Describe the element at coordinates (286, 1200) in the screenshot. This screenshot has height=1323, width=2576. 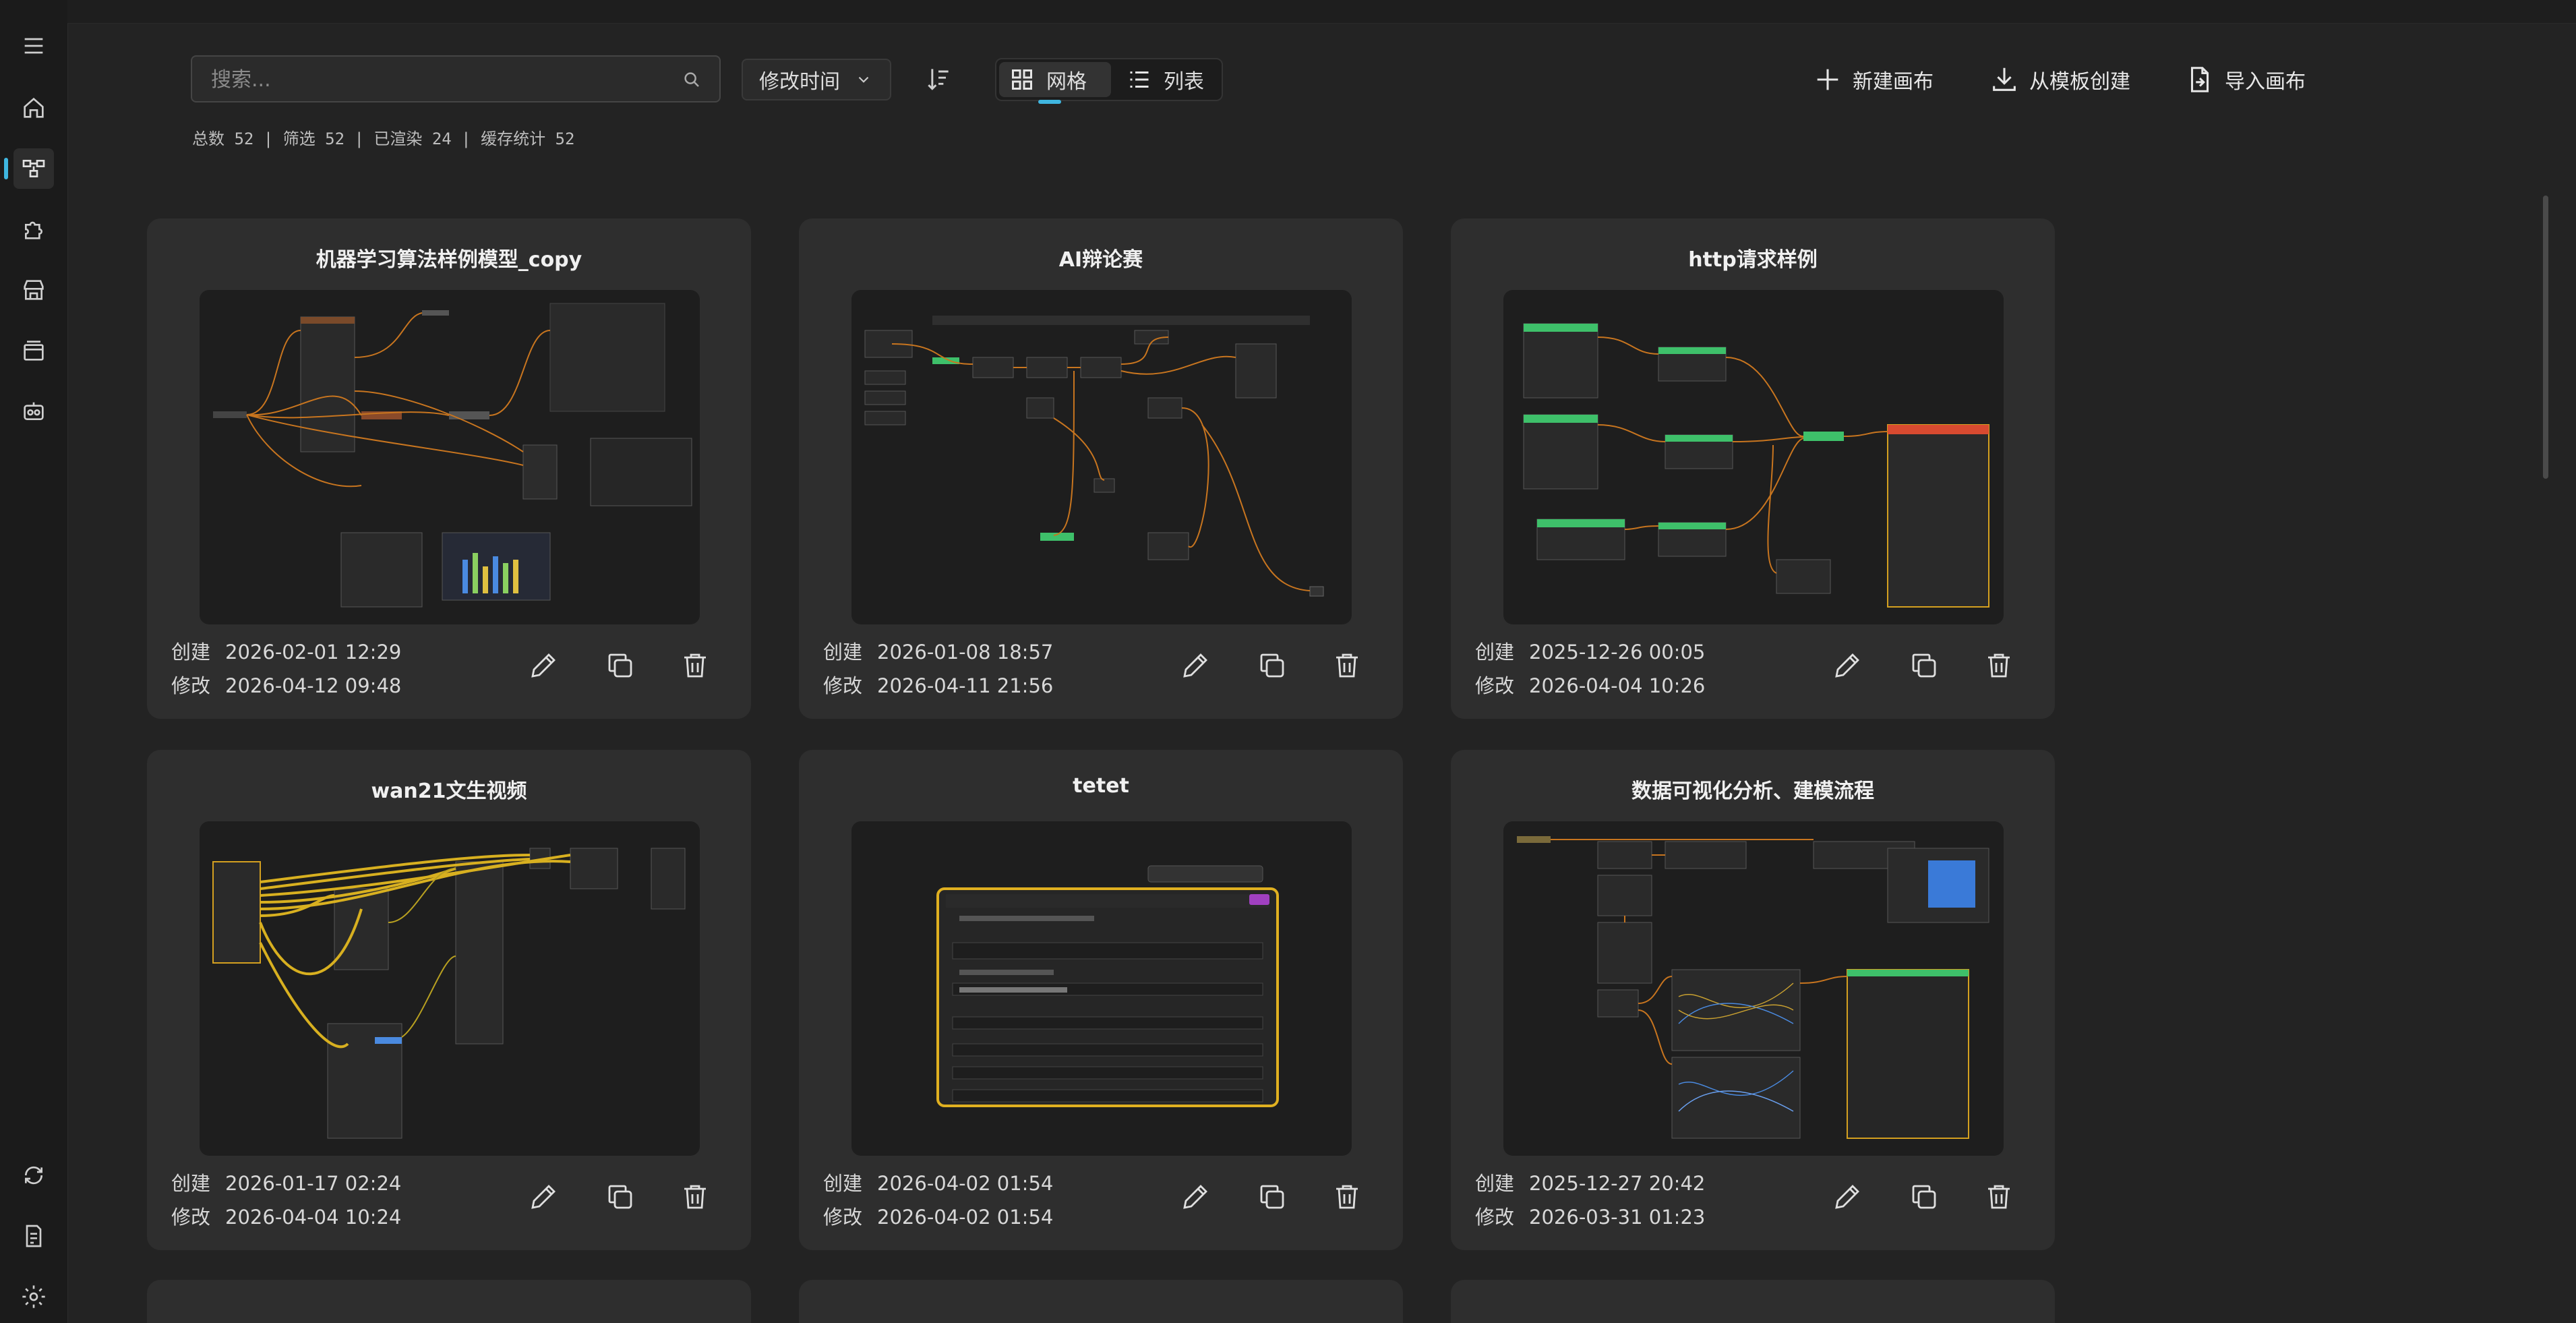
I see `card-meta: 创建 2026-01-17 02:24 修改 2026-04-04 10:24` at that location.